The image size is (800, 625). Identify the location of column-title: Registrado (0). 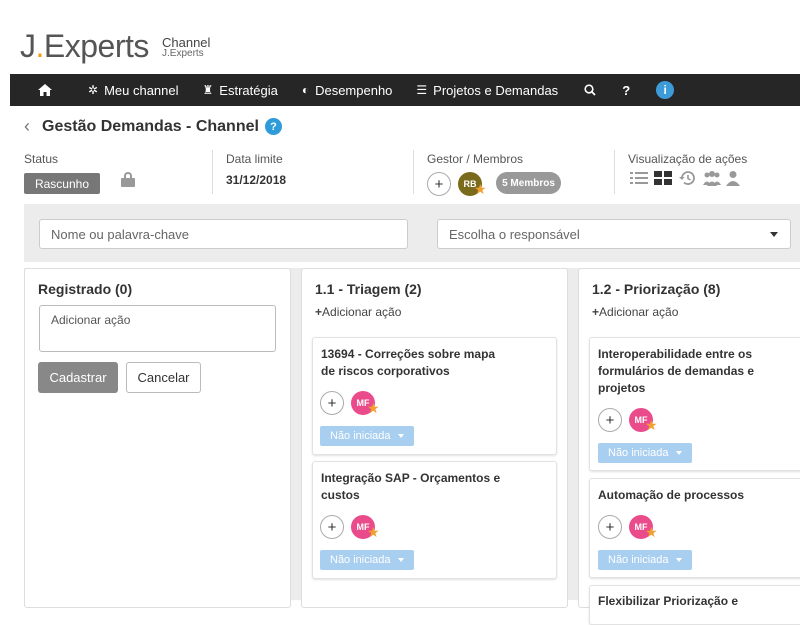
(85, 289).